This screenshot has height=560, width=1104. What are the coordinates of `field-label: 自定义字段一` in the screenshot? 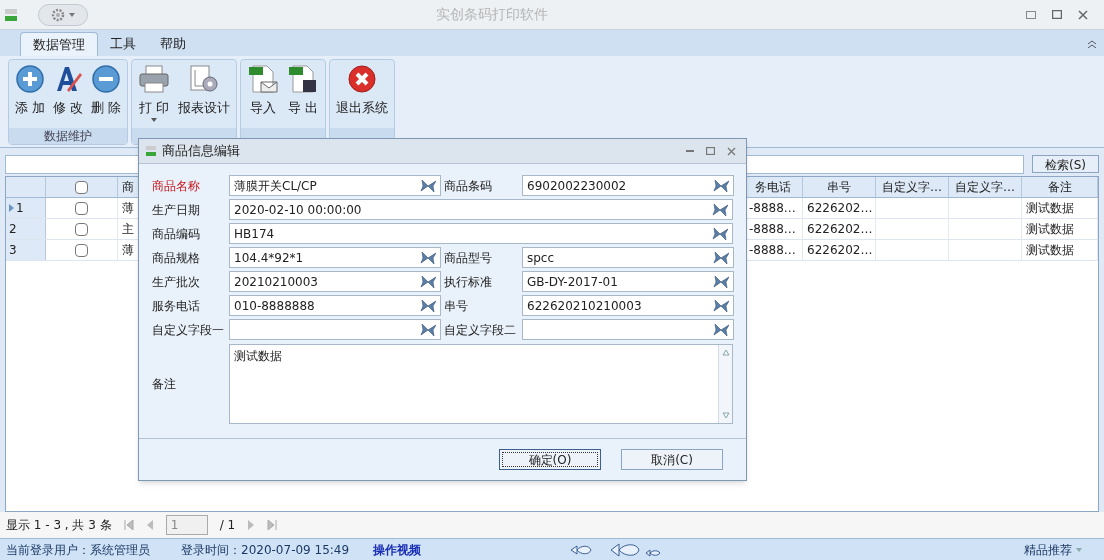 It's located at (188, 330).